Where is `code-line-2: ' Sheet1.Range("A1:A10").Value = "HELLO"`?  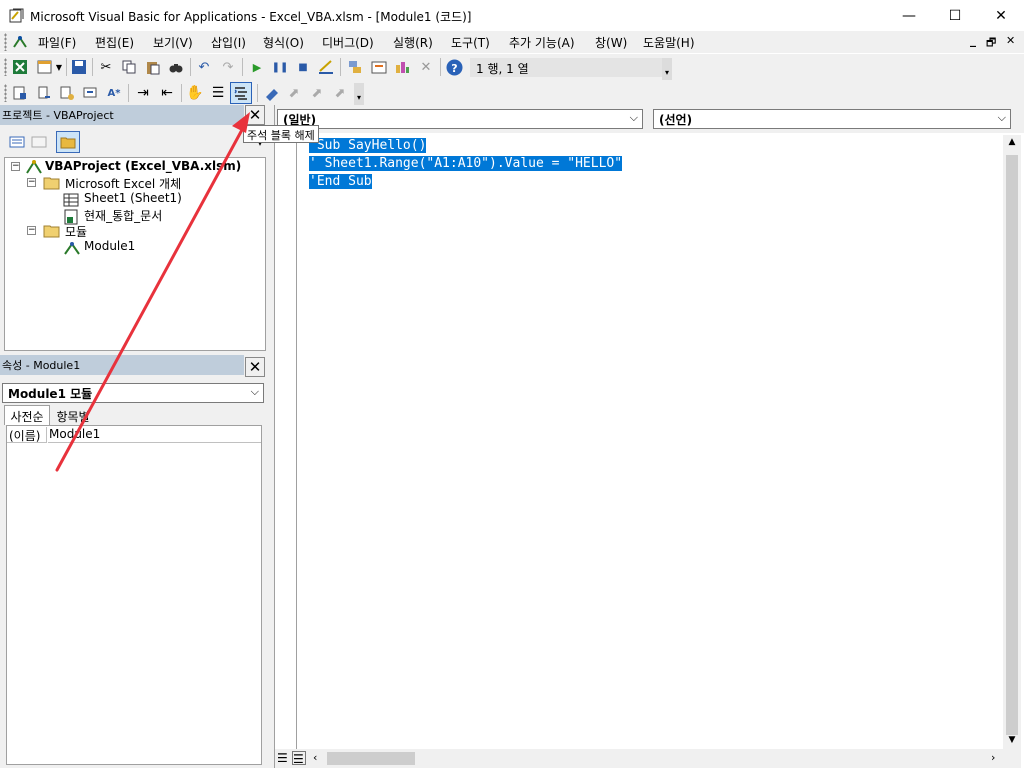
code-line-2: ' Sheet1.Range("A1:A10").Value = "HELLO" is located at coordinates (466, 163).